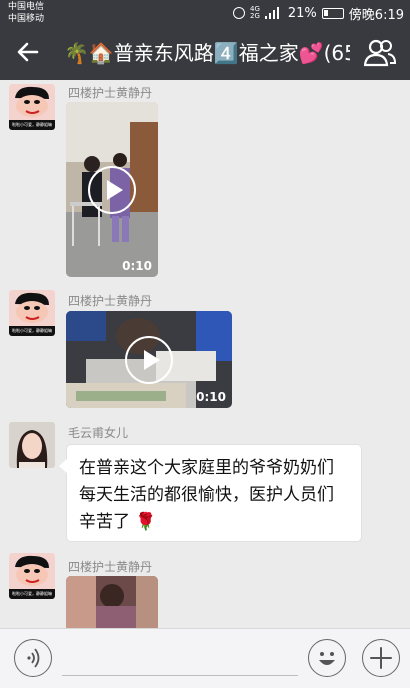  Describe the element at coordinates (376, 15) in the screenshot. I see `clock-time: 傍晚6:19` at that location.